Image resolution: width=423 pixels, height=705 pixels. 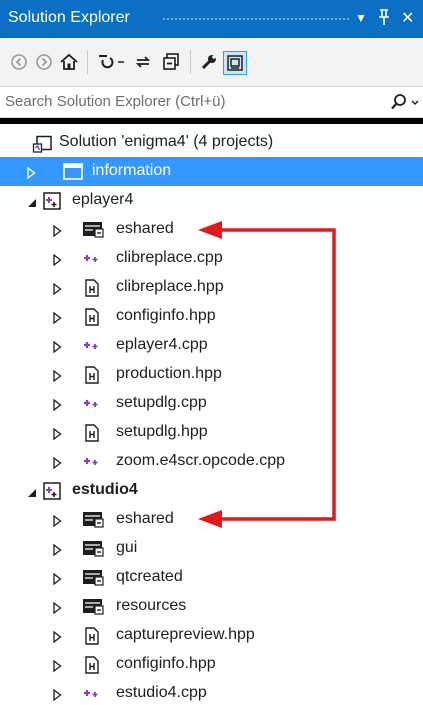 What do you see at coordinates (69, 17) in the screenshot?
I see `panel-title: Solution Explorer` at bounding box center [69, 17].